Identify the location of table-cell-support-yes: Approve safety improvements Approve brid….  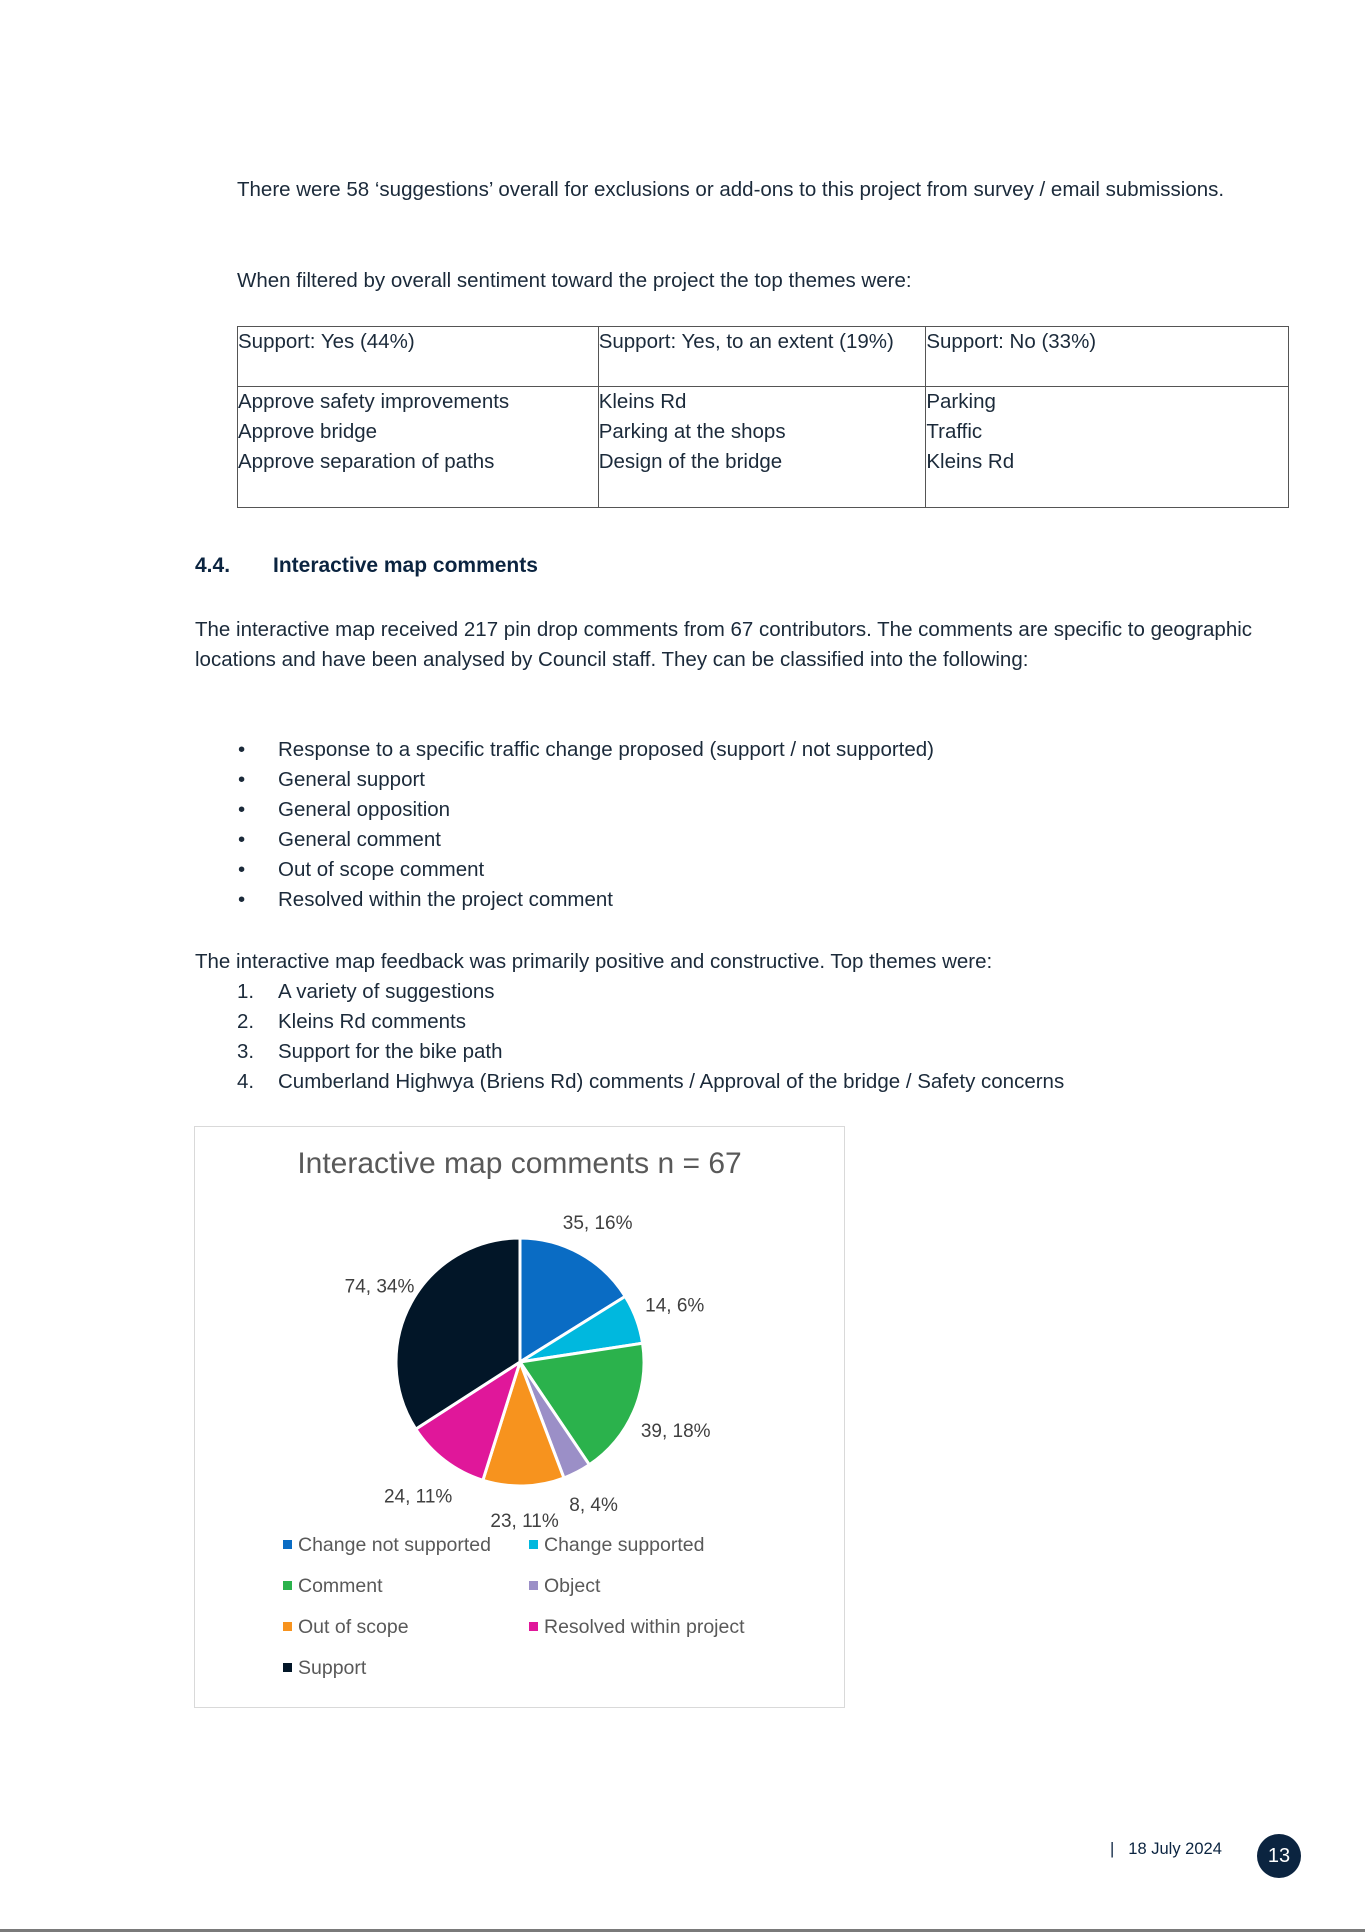
(418, 447).